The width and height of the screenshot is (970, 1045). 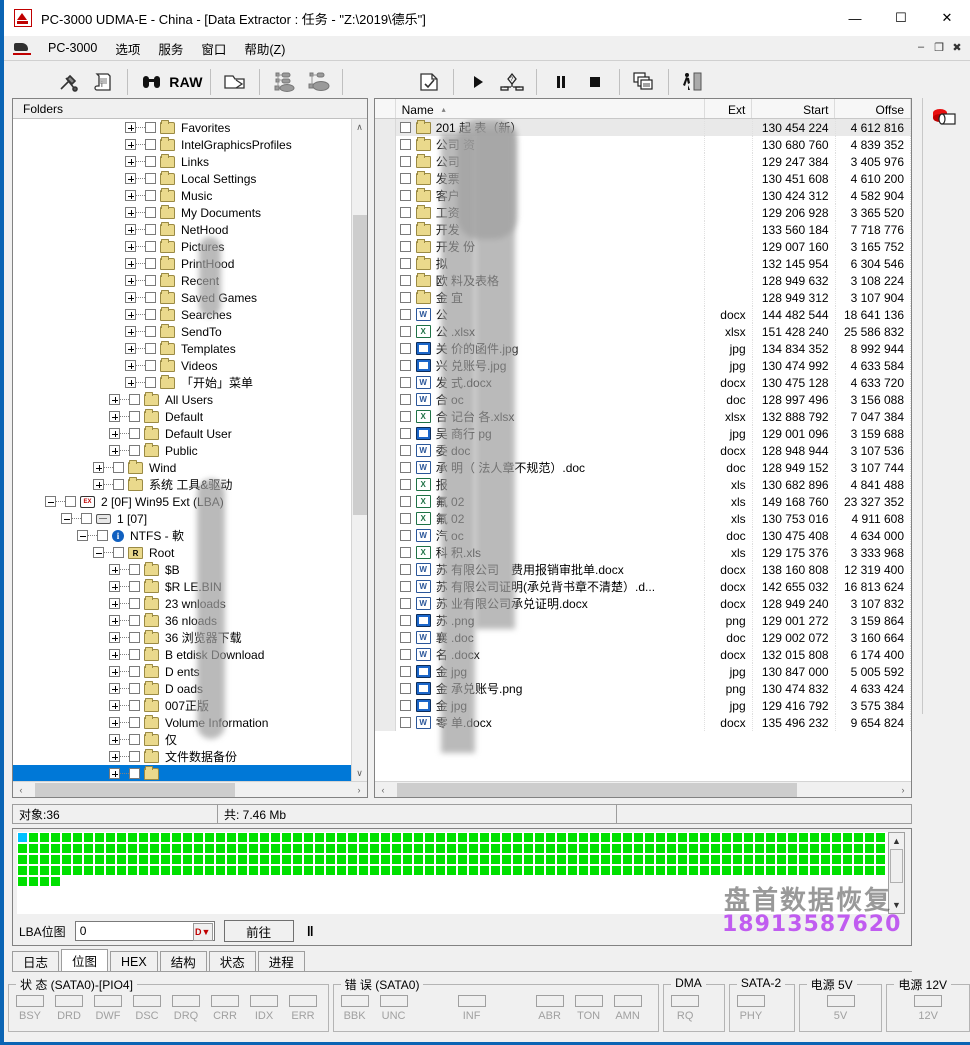 What do you see at coordinates (190, 195) in the screenshot?
I see `tree-item: Music` at bounding box center [190, 195].